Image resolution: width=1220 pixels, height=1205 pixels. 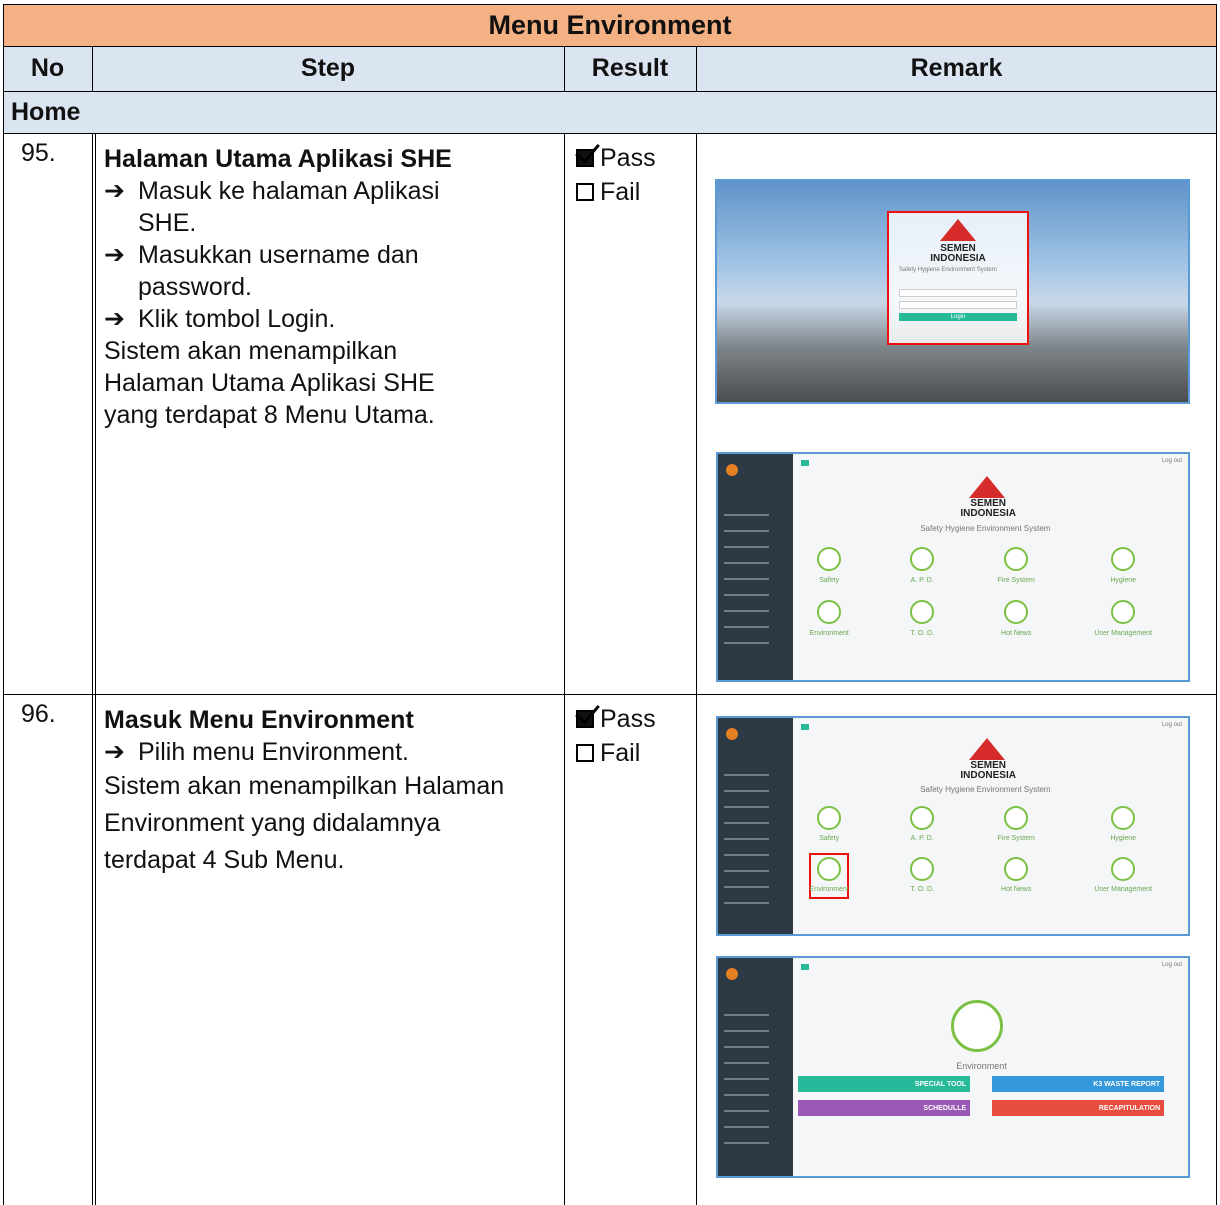 I want to click on row-96-result: Pass Fail, so click(x=630, y=732).